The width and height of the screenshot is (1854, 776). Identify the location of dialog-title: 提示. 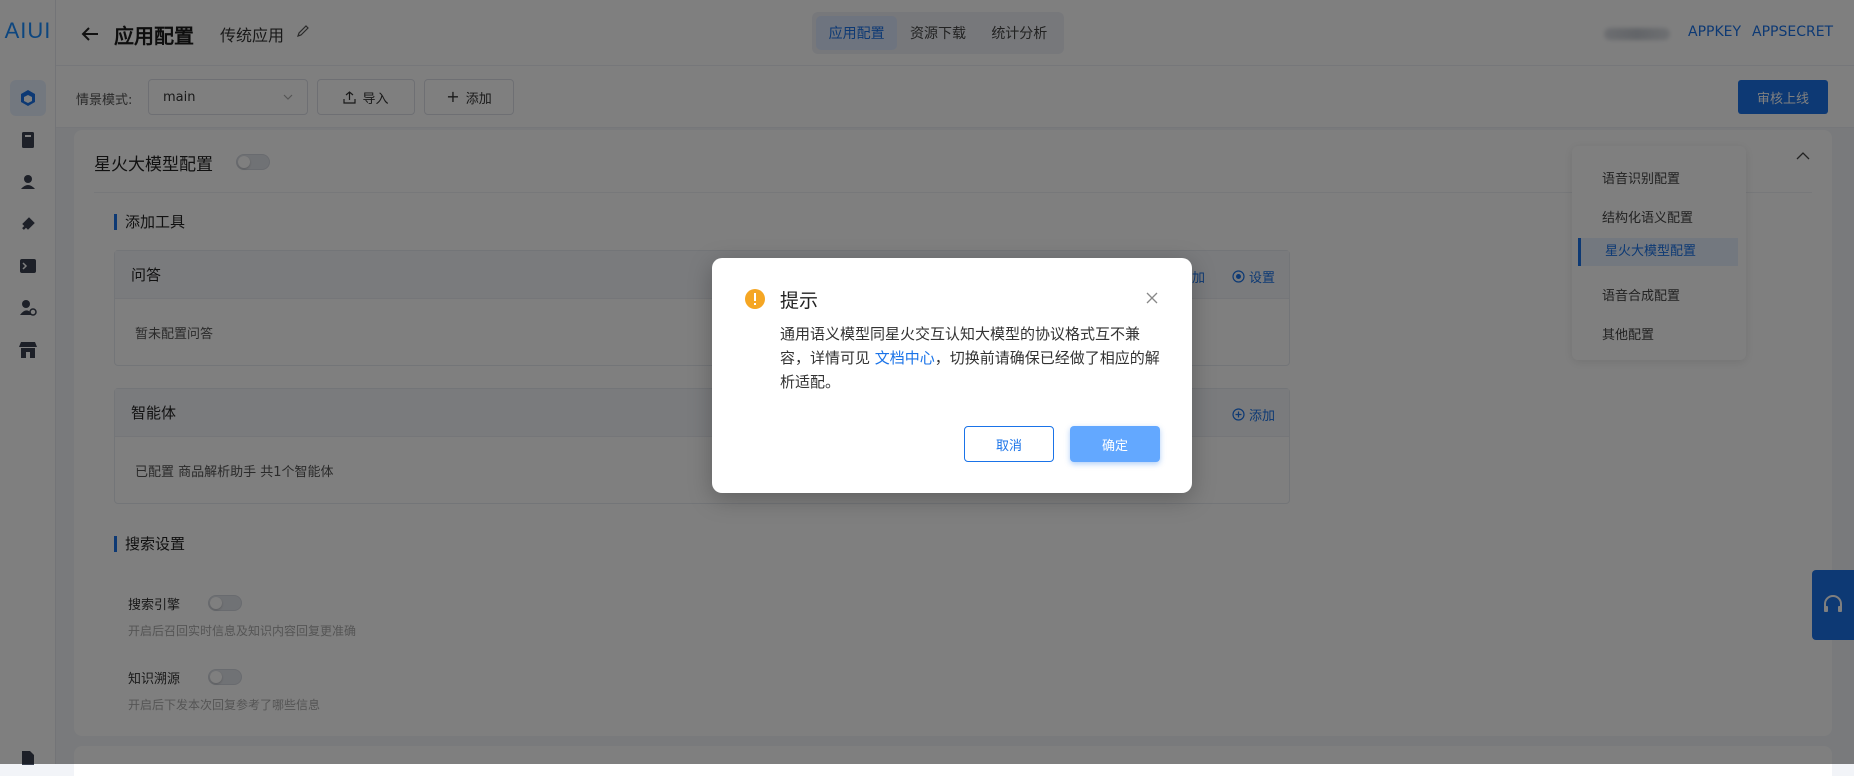
(799, 301).